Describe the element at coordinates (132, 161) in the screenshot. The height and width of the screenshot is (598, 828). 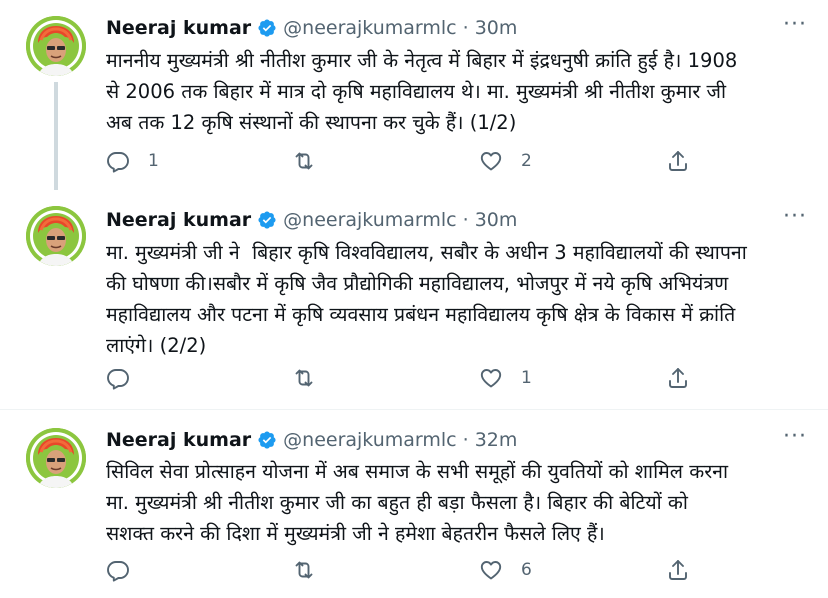
I see `reply-button: 1` at that location.